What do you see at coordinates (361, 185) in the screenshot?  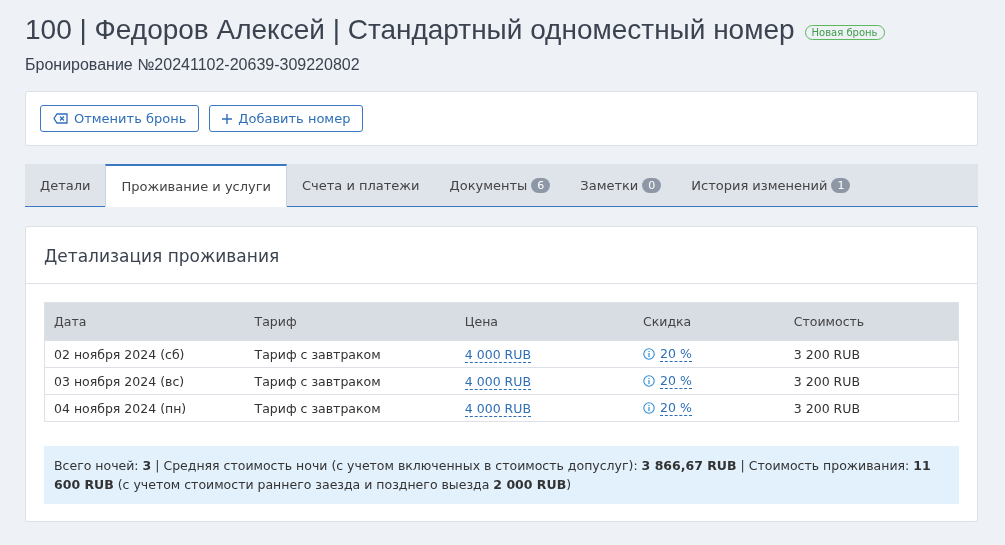 I see `tab: Счета и платежи` at bounding box center [361, 185].